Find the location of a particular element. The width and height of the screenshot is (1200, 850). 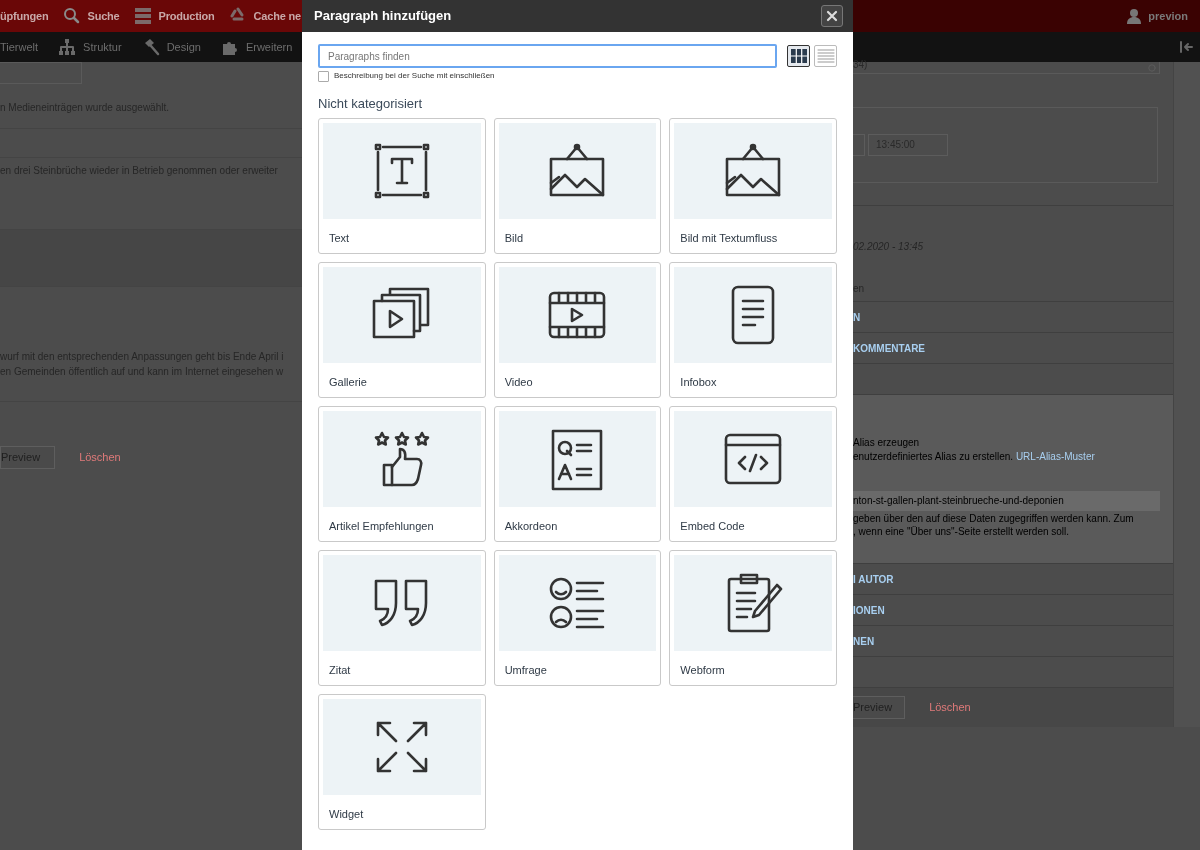

paragraph-type-card: Text is located at coordinates (402, 185).